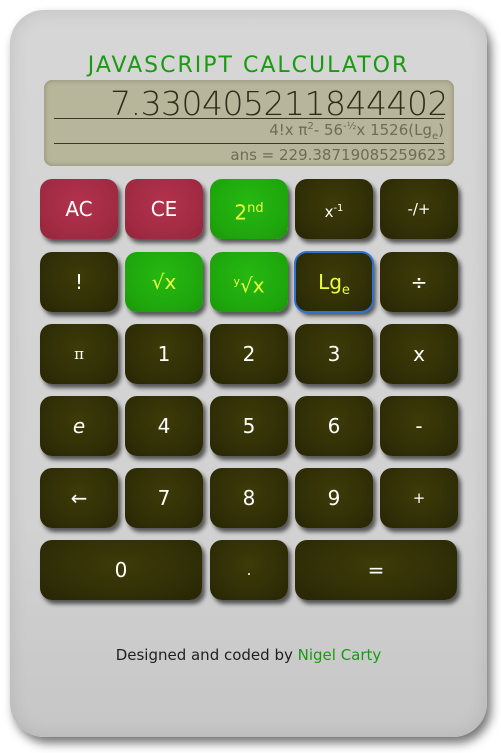 The image size is (501, 753). What do you see at coordinates (334, 282) in the screenshot?
I see `log-button: Lge` at bounding box center [334, 282].